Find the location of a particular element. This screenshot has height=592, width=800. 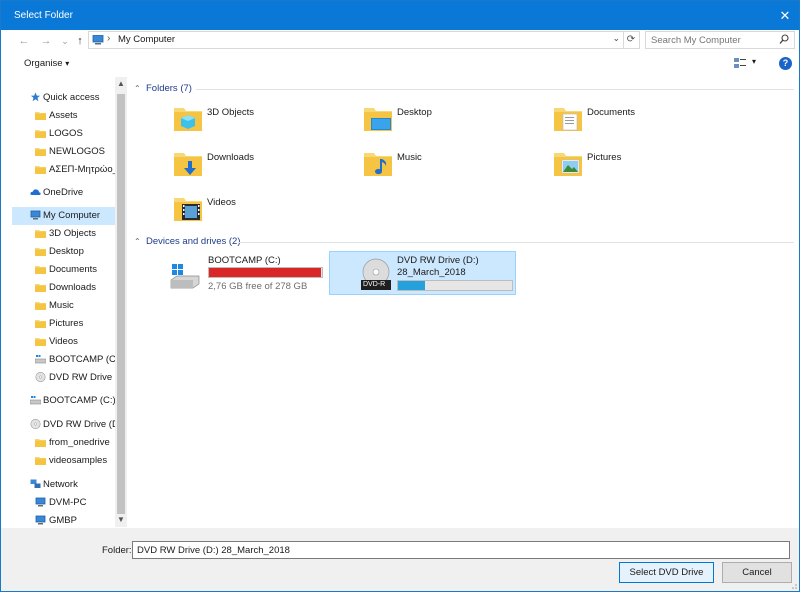

organise-menu: Organise ▾ is located at coordinates (46, 63).